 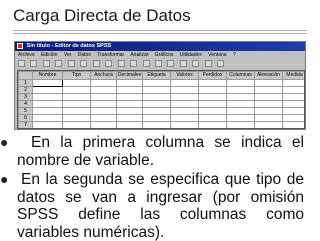 What do you see at coordinates (268, 75) in the screenshot?
I see `column-header: Alineación` at bounding box center [268, 75].